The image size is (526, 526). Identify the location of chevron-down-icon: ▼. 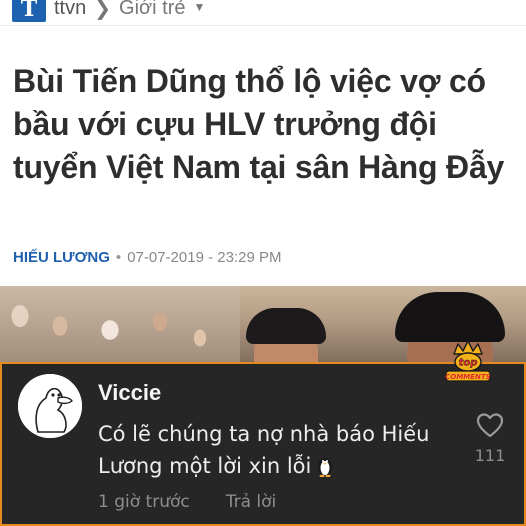
(199, 7).